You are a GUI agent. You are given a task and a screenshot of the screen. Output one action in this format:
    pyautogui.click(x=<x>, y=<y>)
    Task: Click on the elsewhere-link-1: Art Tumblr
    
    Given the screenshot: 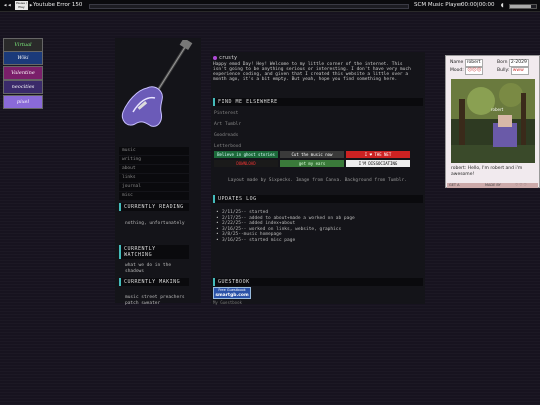 What is the action you would take?
    pyautogui.click(x=227, y=125)
    